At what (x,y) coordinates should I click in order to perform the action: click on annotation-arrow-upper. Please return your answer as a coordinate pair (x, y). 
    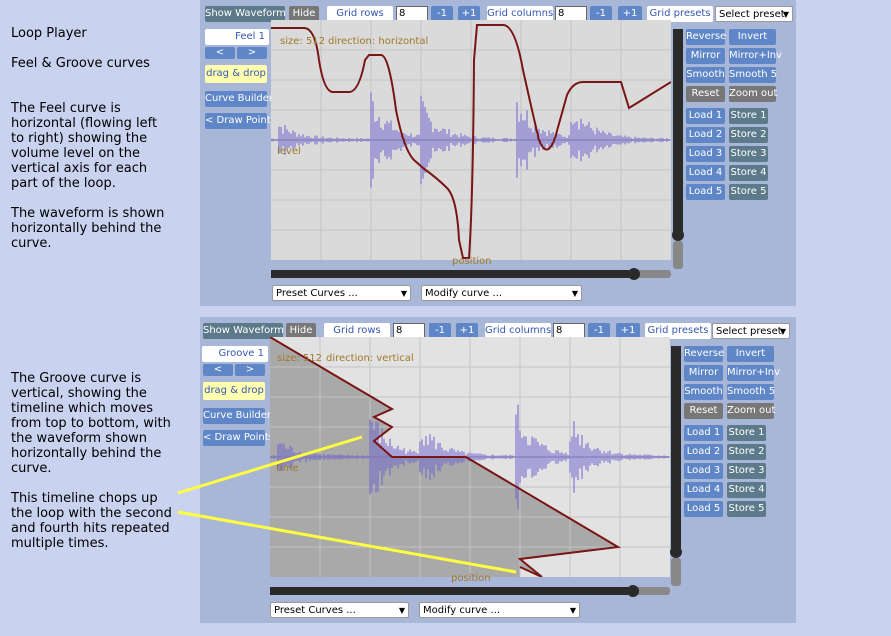
    Looking at the image, I should click on (270, 465).